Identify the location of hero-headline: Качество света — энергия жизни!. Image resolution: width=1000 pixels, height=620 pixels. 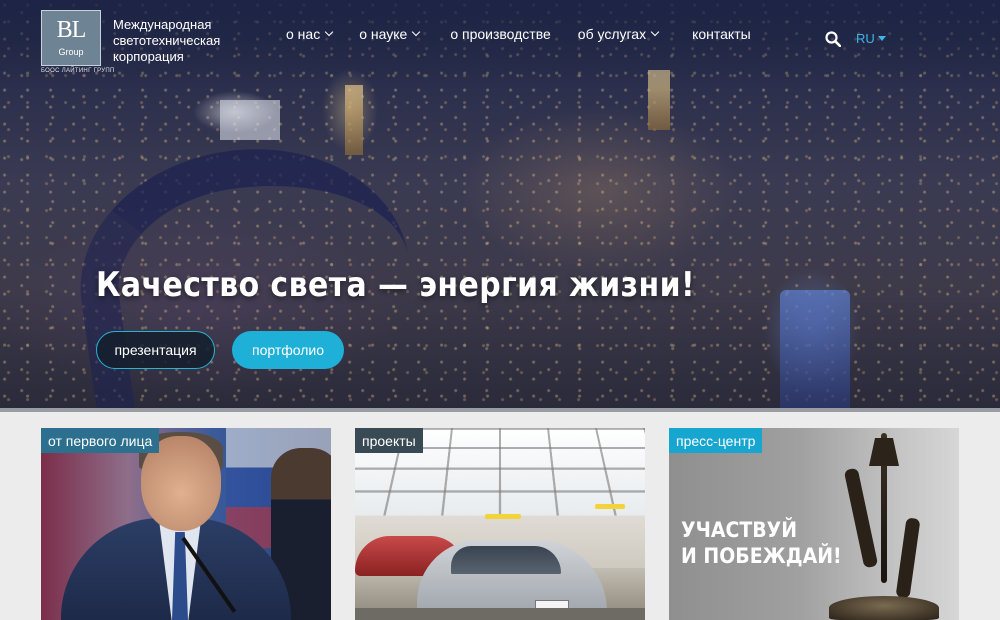
(396, 285).